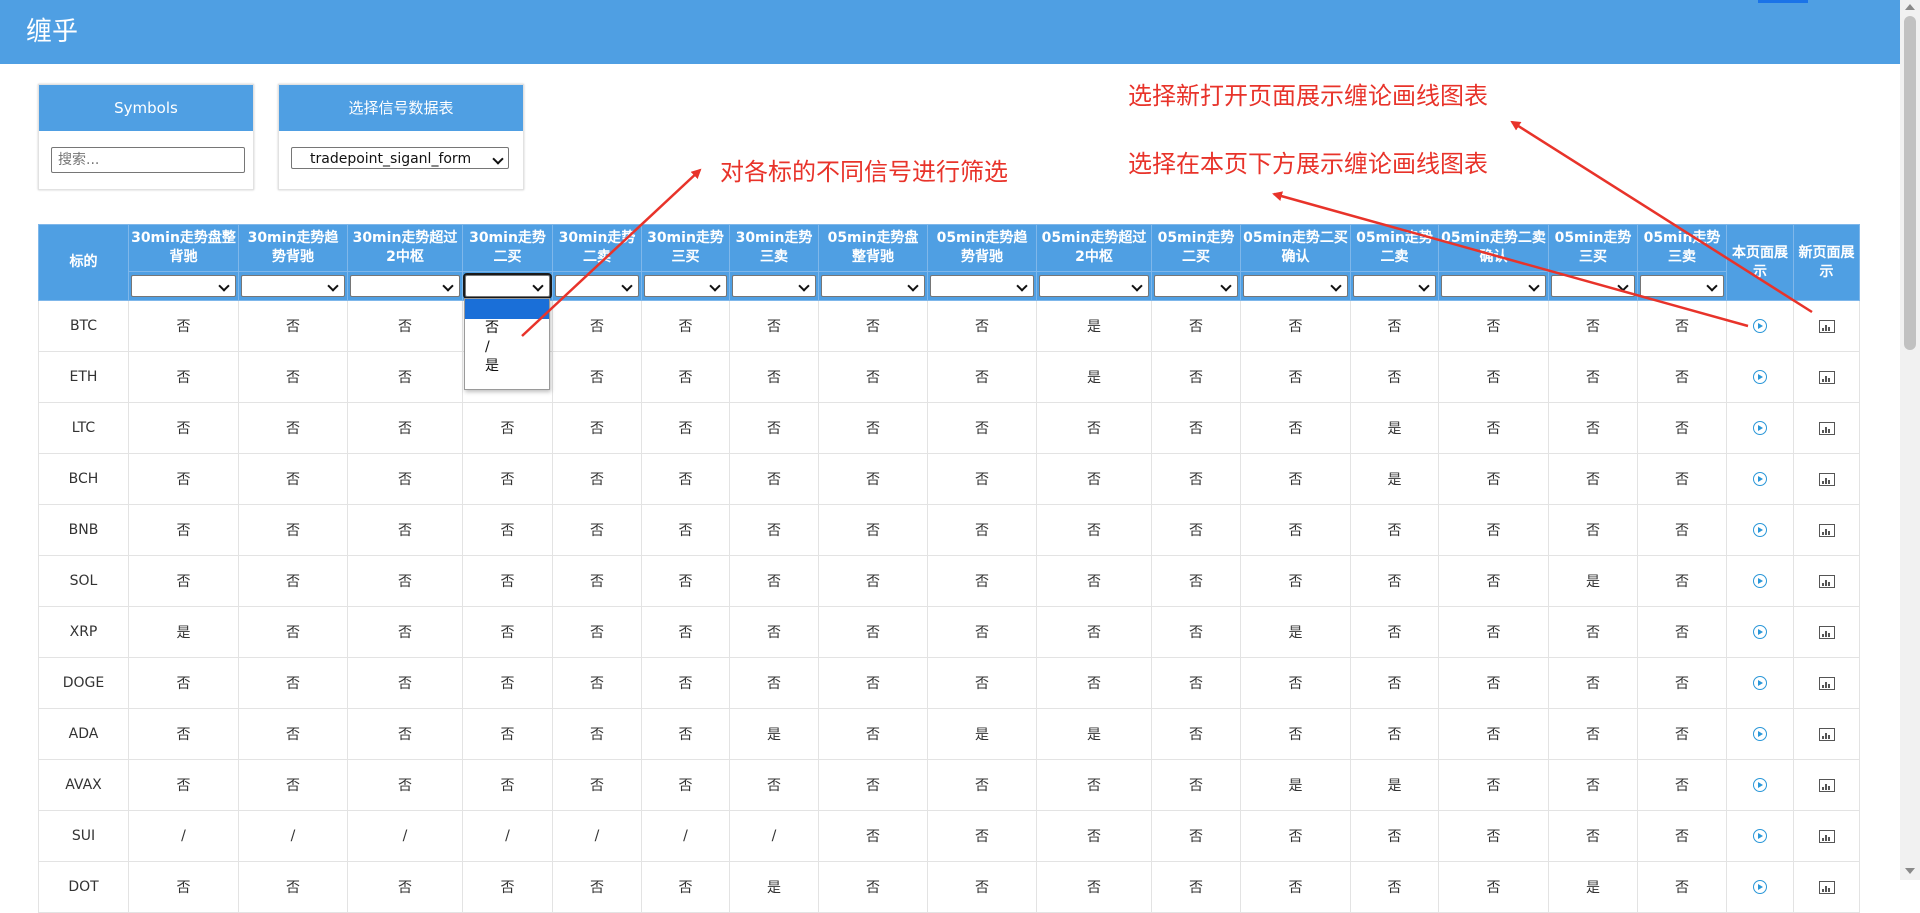 The image size is (1920, 913). I want to click on arrow-filter, so click(611, 252).